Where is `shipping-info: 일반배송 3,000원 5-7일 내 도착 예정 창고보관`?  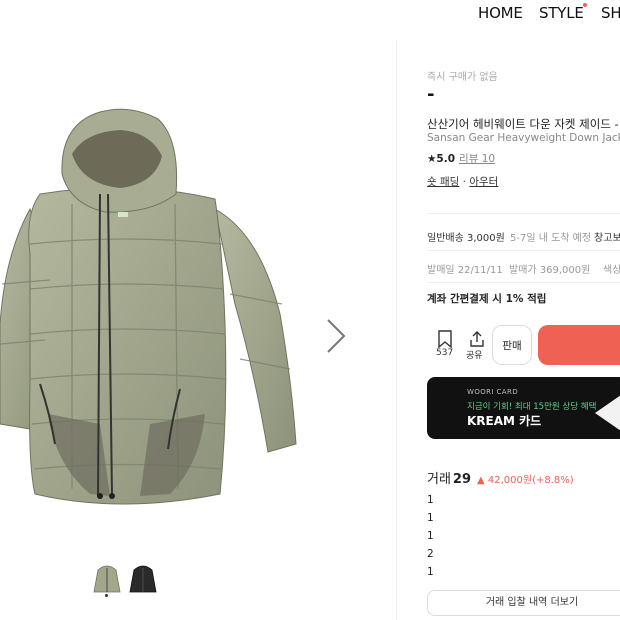 shipping-info: 일반배송 3,000원 5-7일 내 도착 예정 창고보관 is located at coordinates (523, 236).